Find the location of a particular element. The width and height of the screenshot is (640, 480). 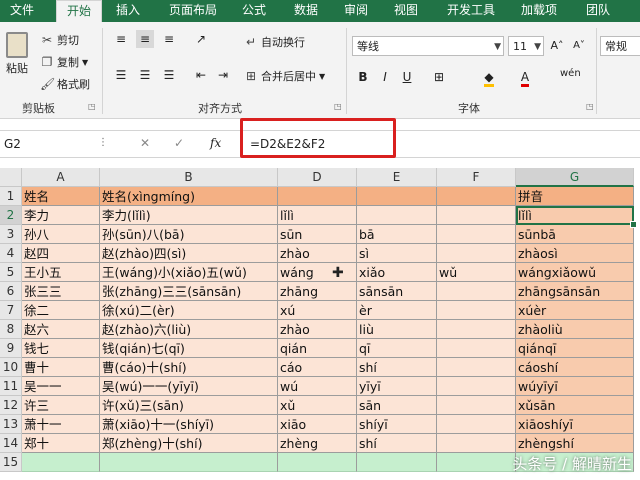

cell-d3: sūn is located at coordinates (317, 234).